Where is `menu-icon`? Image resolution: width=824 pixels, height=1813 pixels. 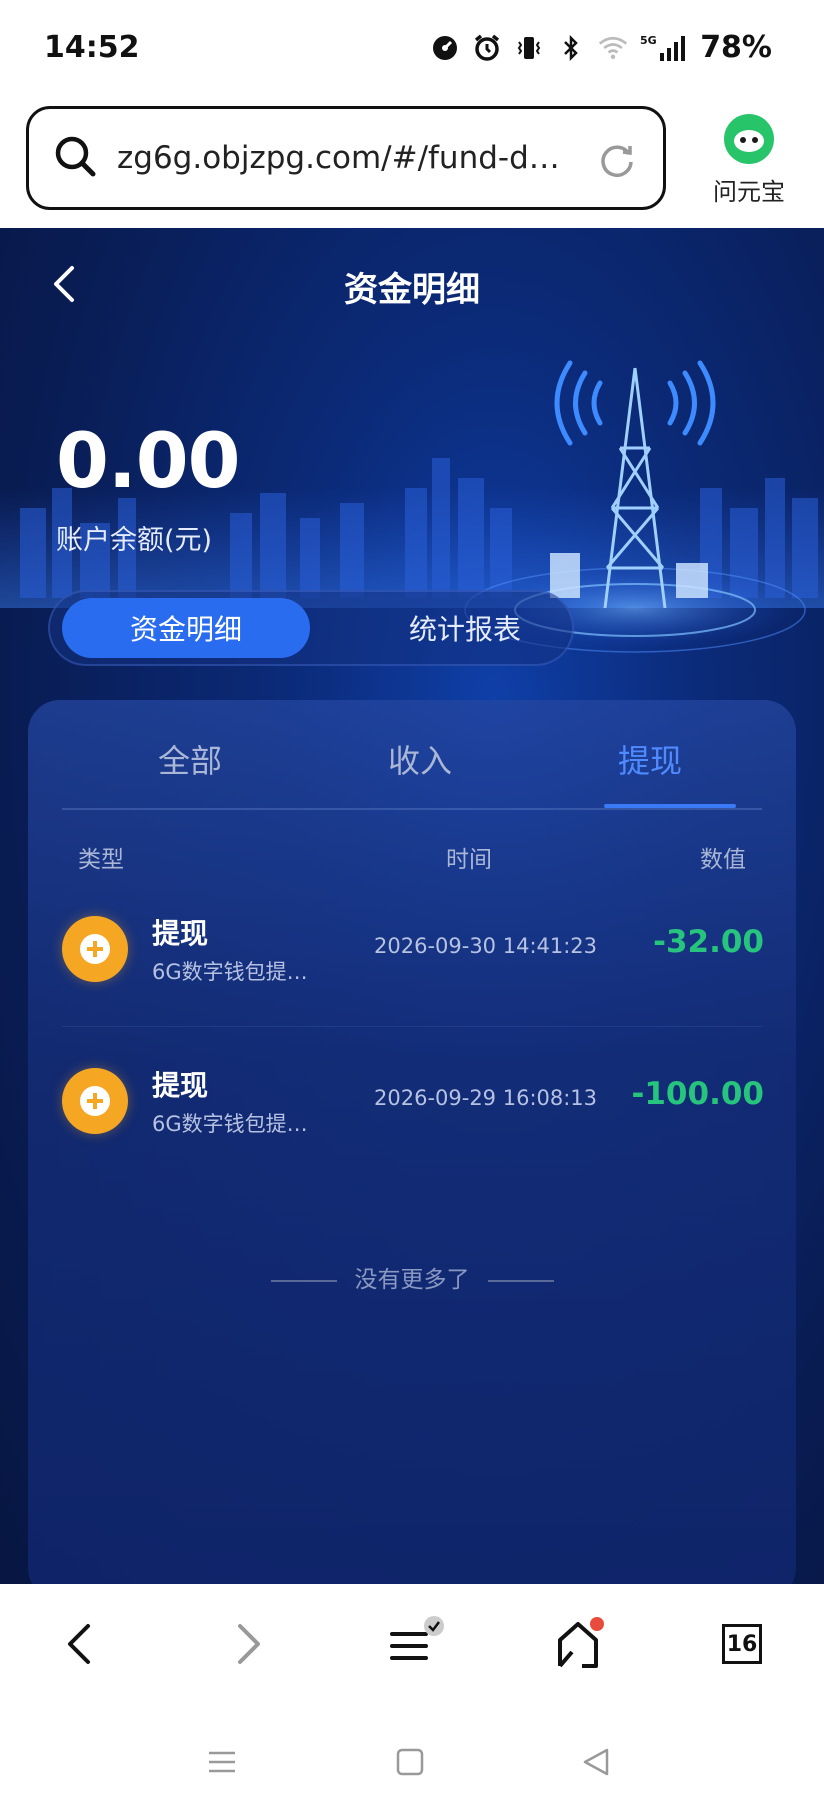 menu-icon is located at coordinates (412, 1644).